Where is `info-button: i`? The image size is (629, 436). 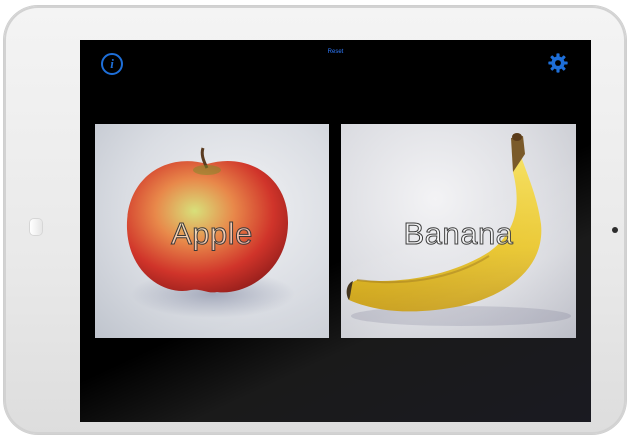
info-button: i is located at coordinates (112, 64).